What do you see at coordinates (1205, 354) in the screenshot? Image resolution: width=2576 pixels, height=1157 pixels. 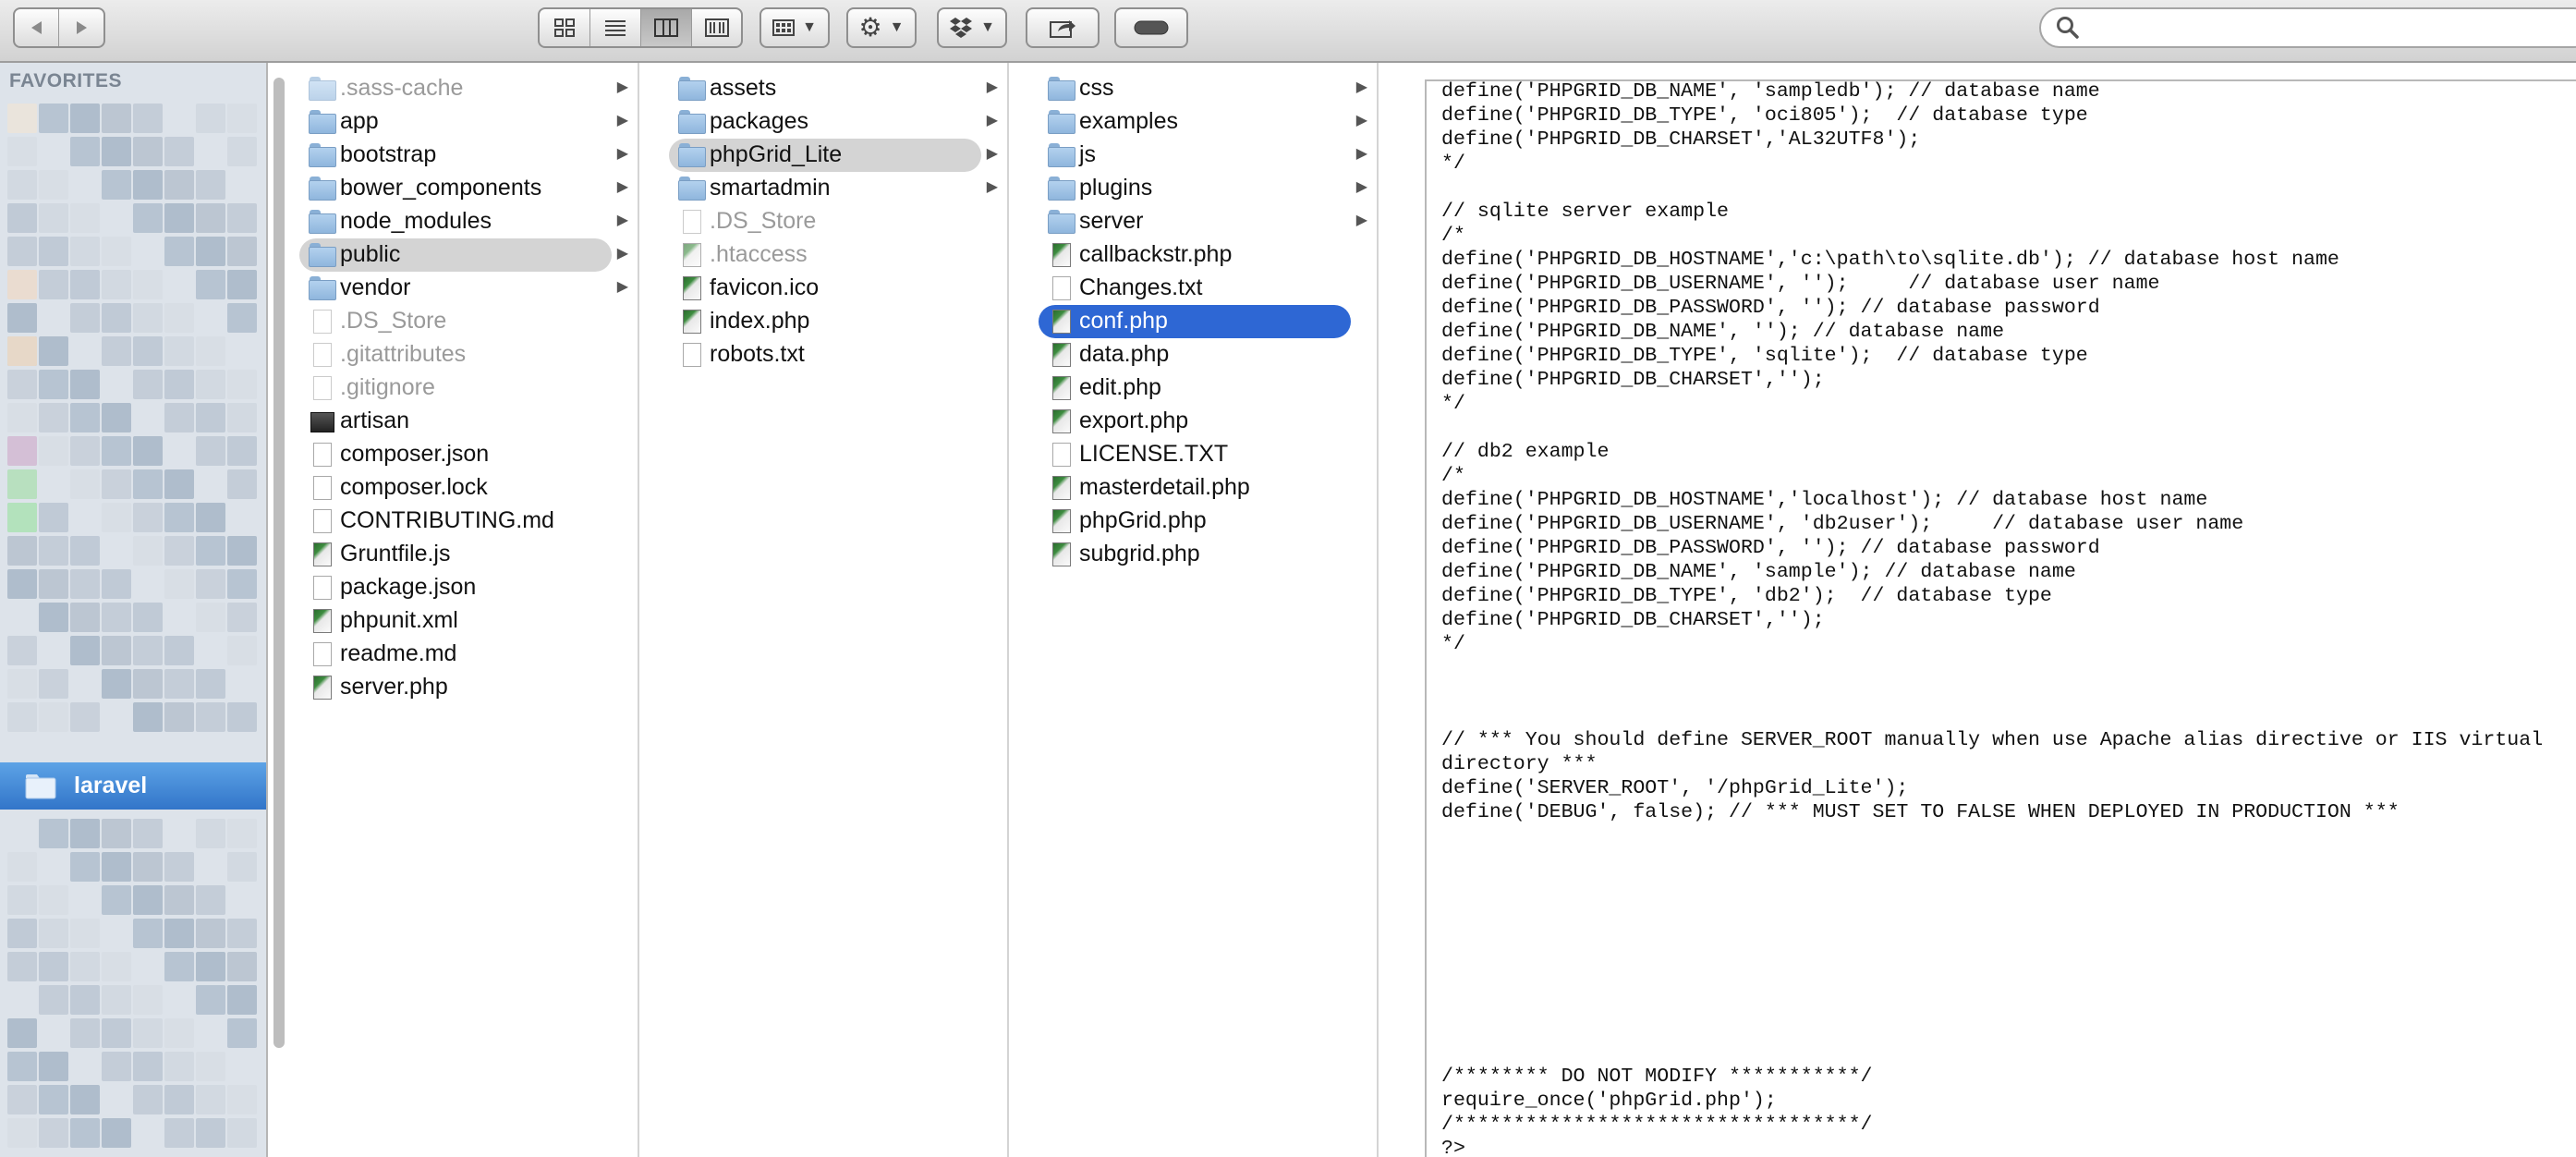 I see `list-item: data.php` at bounding box center [1205, 354].